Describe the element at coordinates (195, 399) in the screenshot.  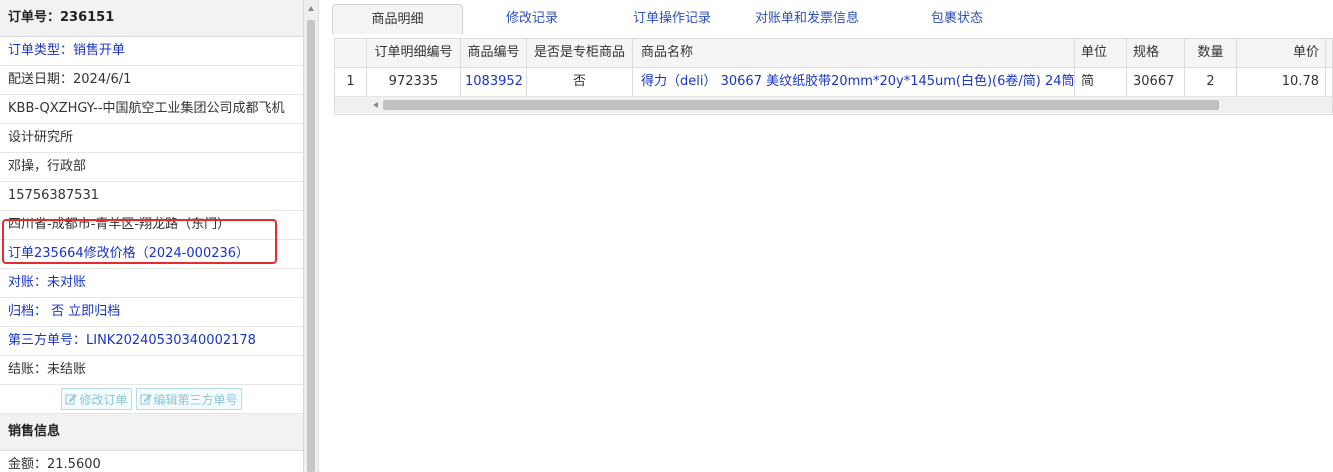
I see `edit-third-party-label: 编辑第三方单号` at that location.